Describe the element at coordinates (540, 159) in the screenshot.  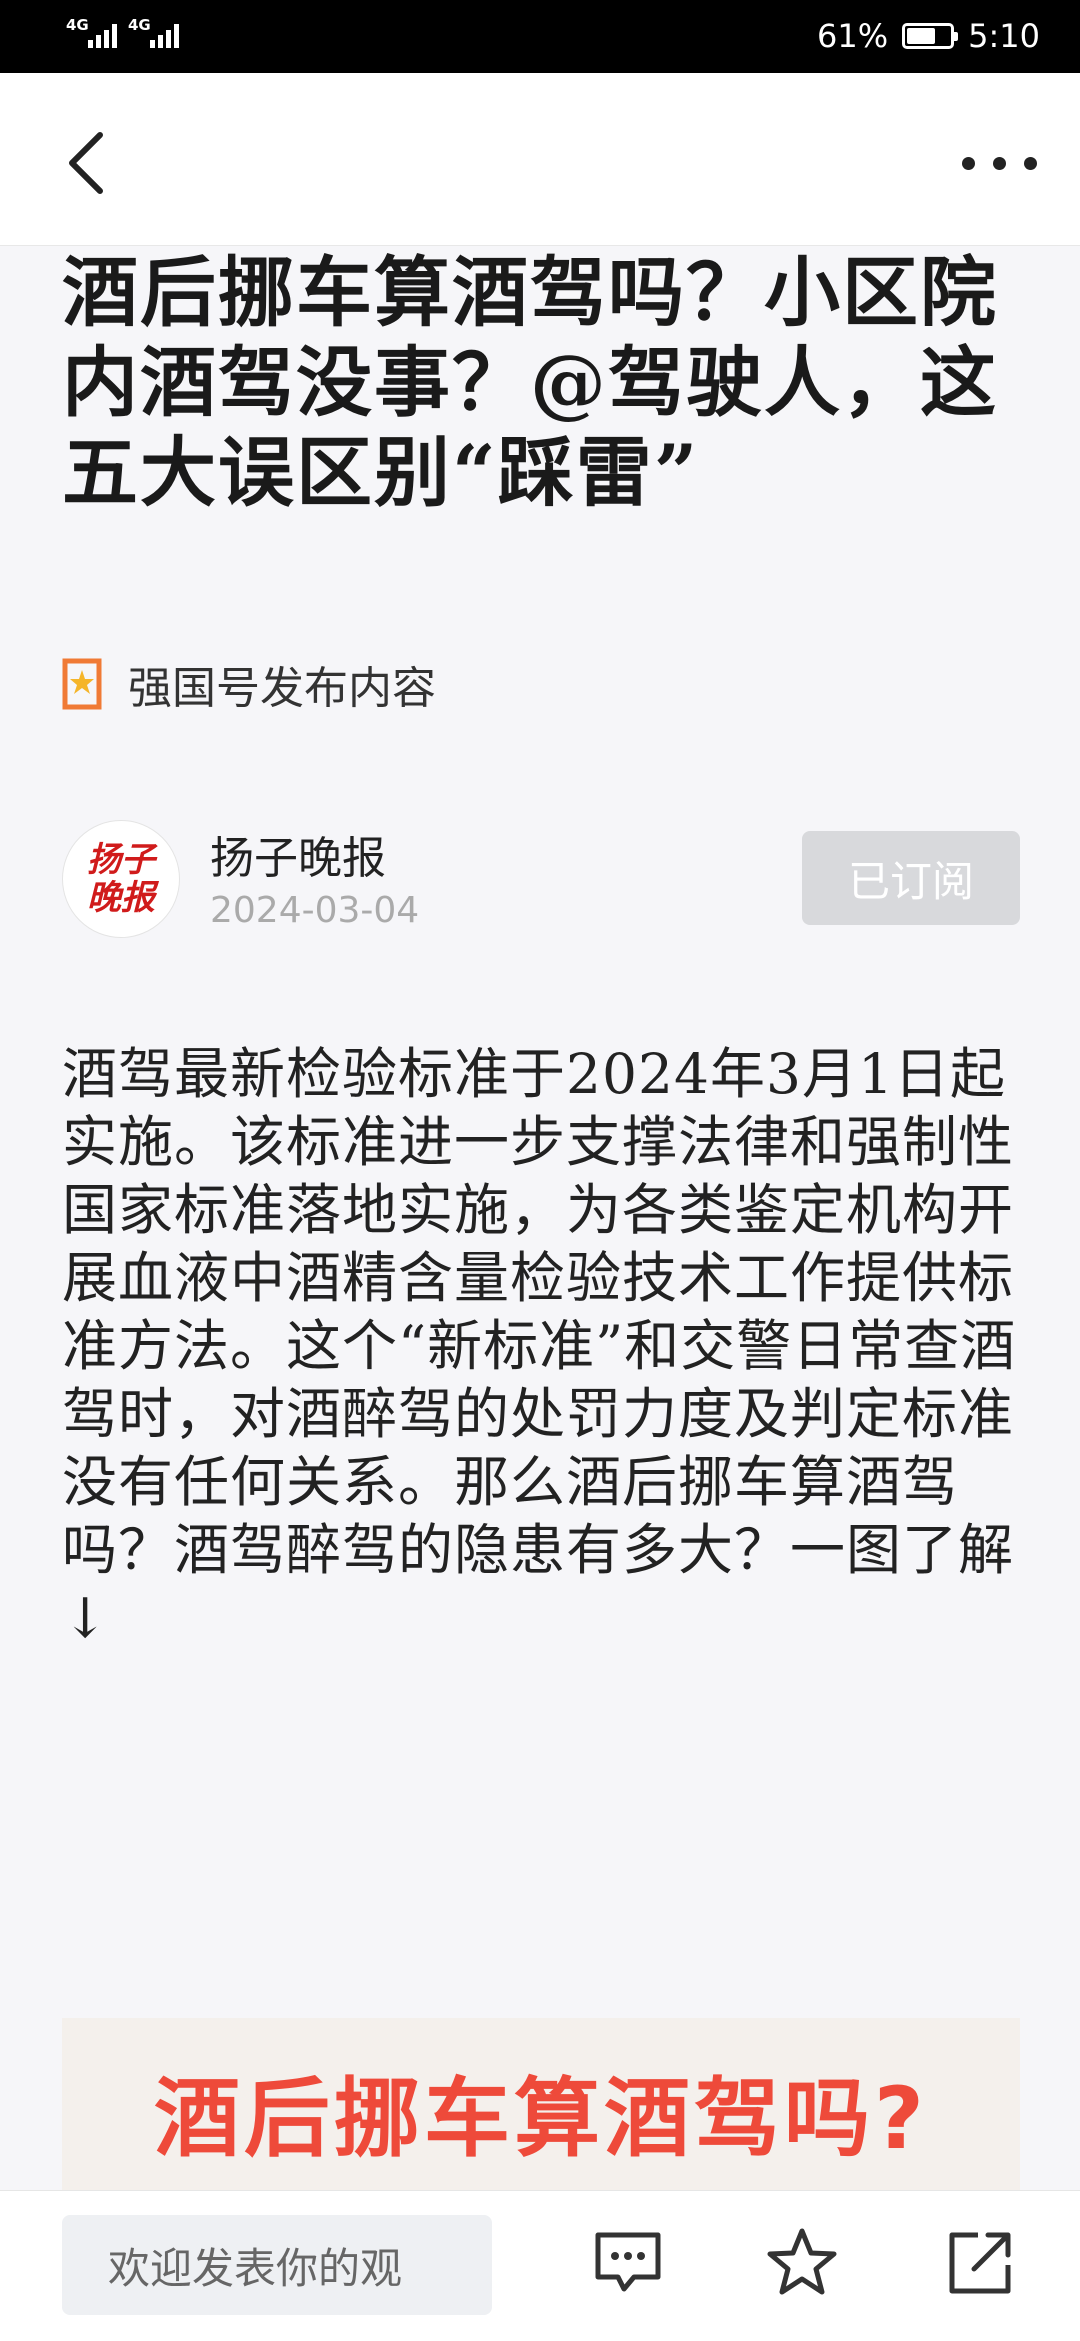
I see `top-nav-bar` at that location.